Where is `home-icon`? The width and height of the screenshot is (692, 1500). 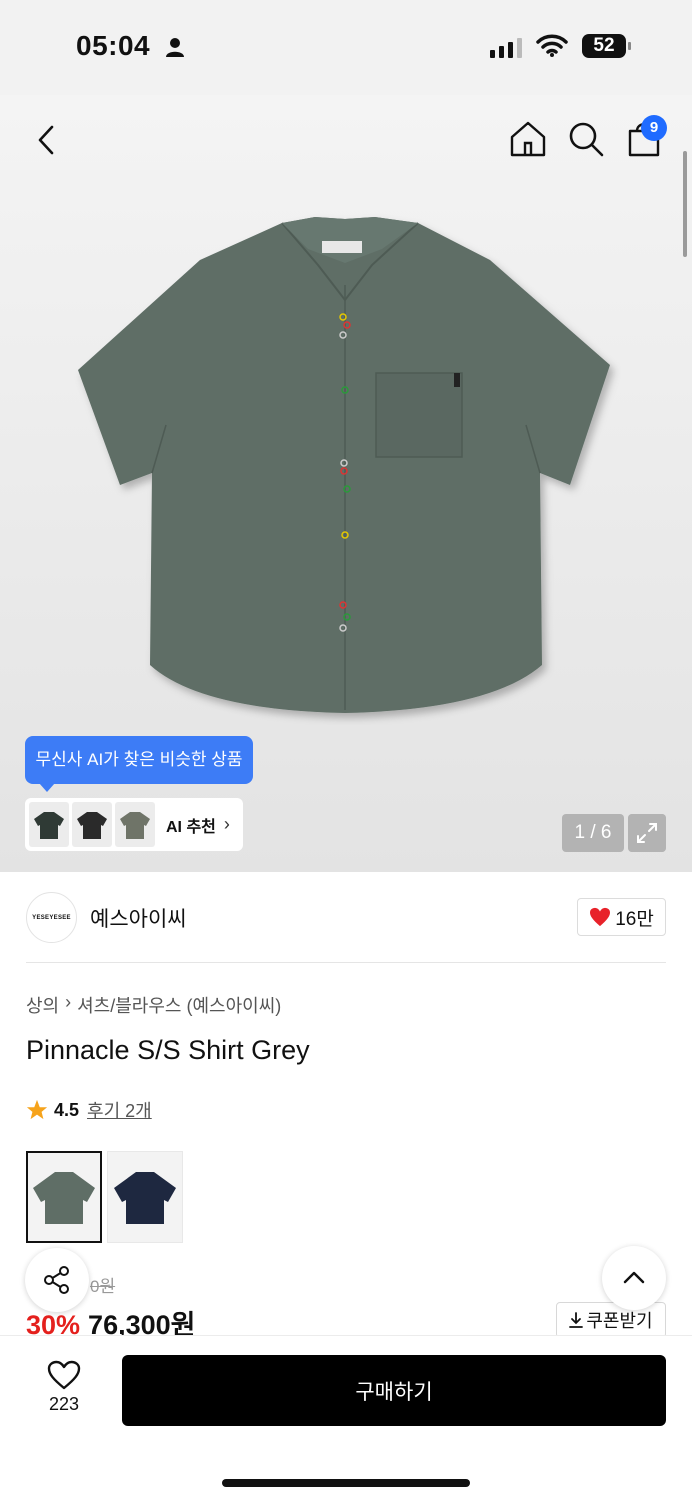
home-icon is located at coordinates (528, 139).